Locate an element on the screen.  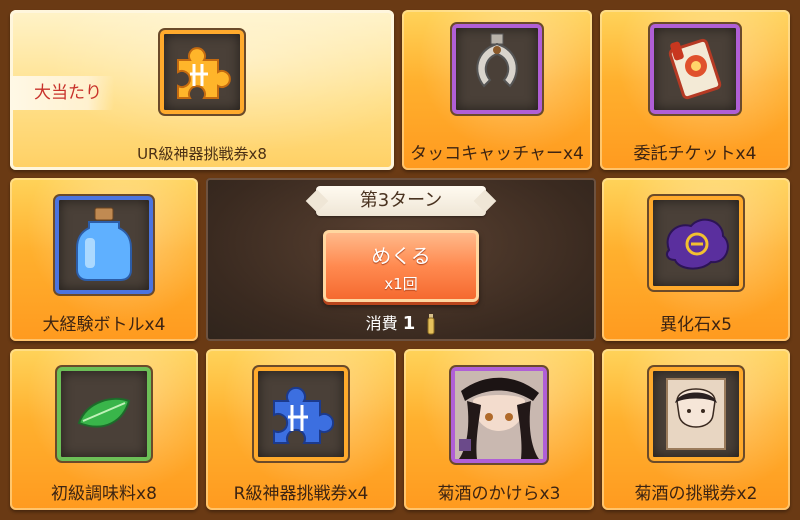
reward-label: R級神器挑戦券x4 is located at coordinates (301, 494).